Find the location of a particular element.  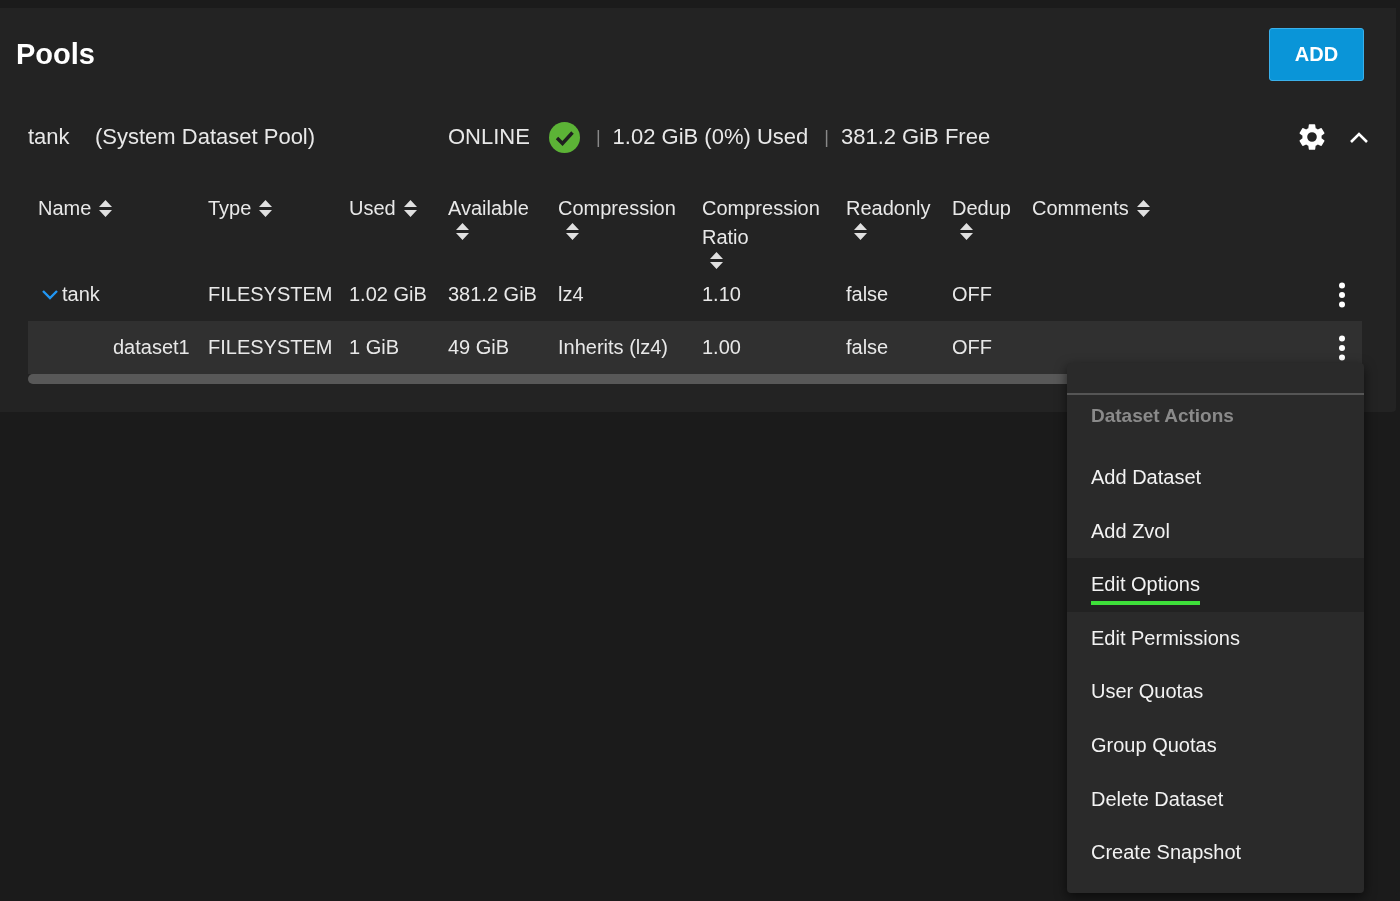

table-cell: dataset1 is located at coordinates (151, 347).